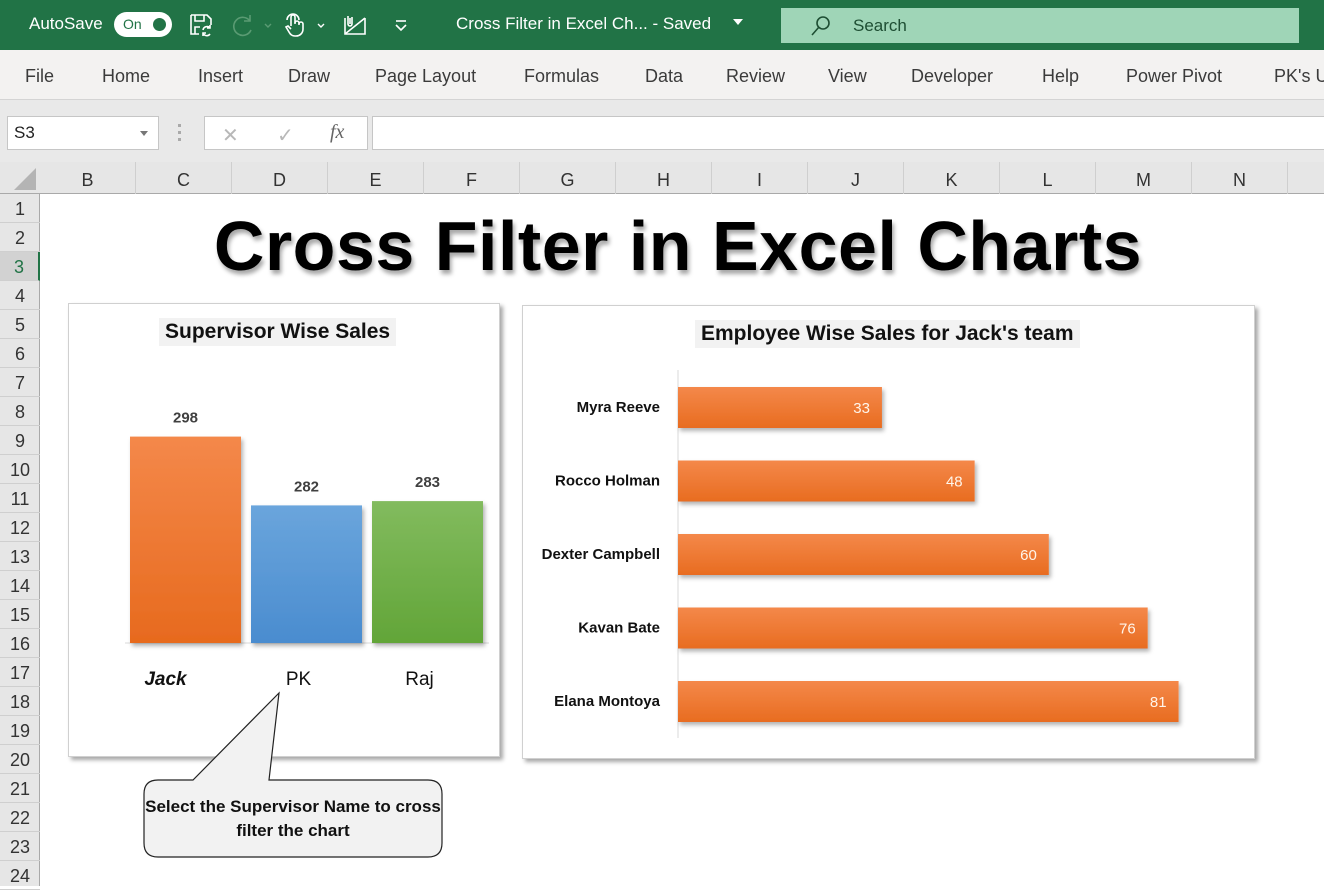  What do you see at coordinates (20, 585) in the screenshot?
I see `row-header: 14` at bounding box center [20, 585].